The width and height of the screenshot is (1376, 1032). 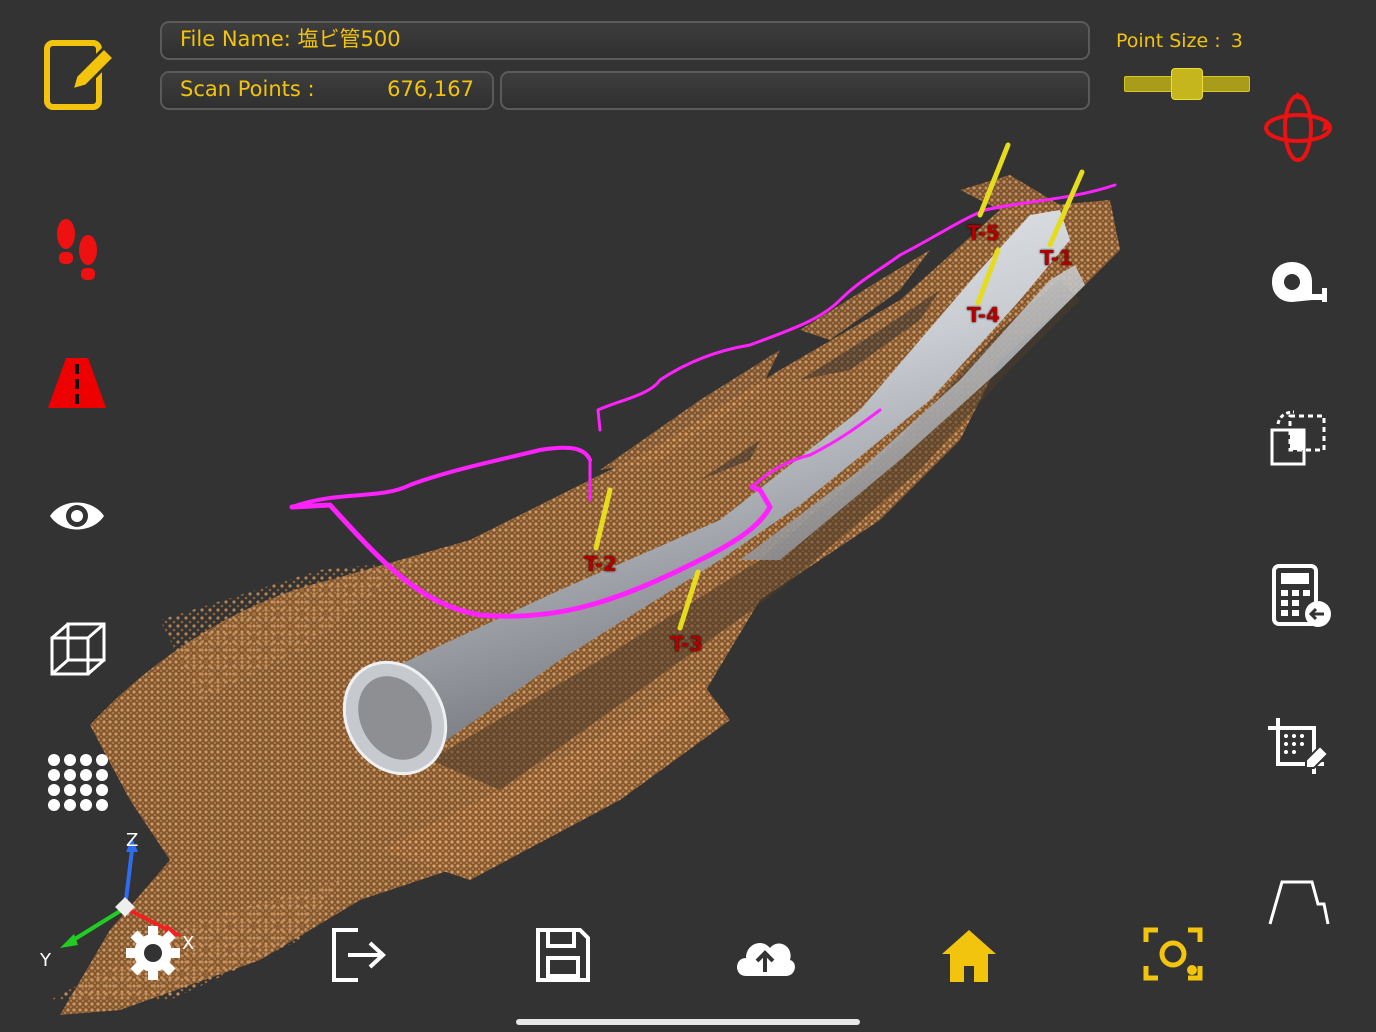 What do you see at coordinates (290, 39) in the screenshot?
I see `file-name-label: File Name: 塩ビ管500` at bounding box center [290, 39].